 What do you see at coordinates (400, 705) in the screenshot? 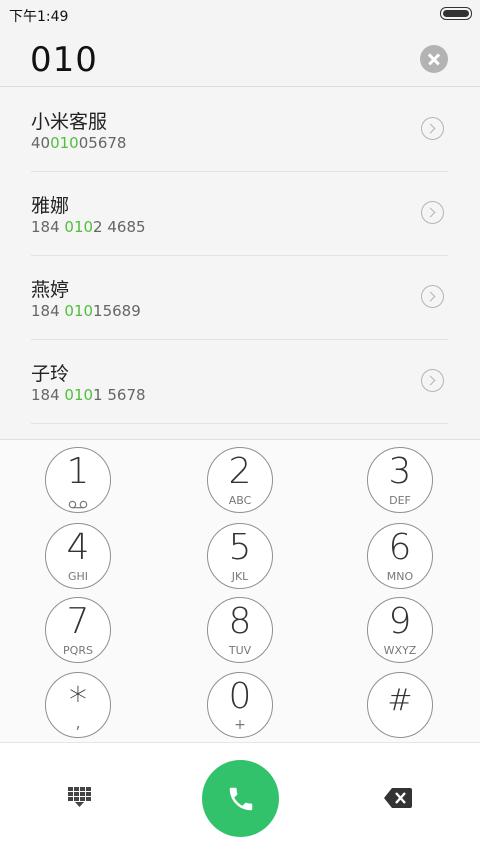
I see `key-hash: #` at bounding box center [400, 705].